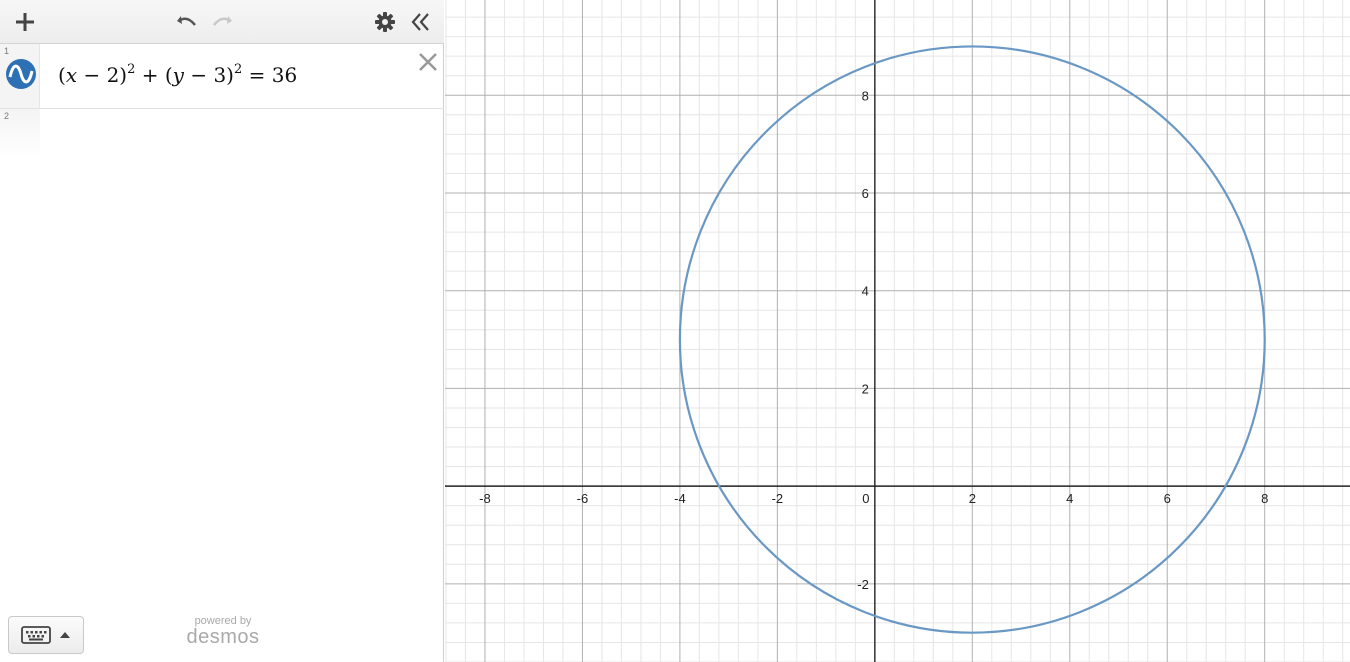  I want to click on settings-button, so click(385, 22).